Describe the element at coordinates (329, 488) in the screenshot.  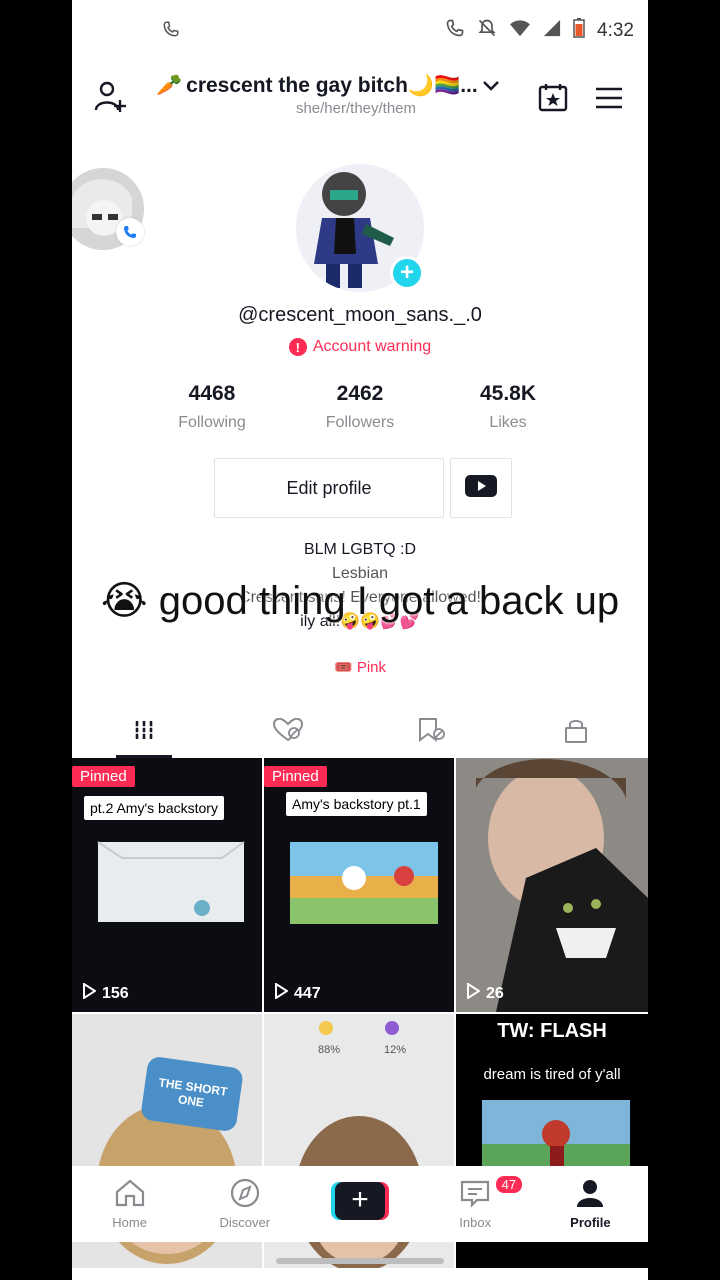
I see `edit-profile-button: Edit profile` at that location.